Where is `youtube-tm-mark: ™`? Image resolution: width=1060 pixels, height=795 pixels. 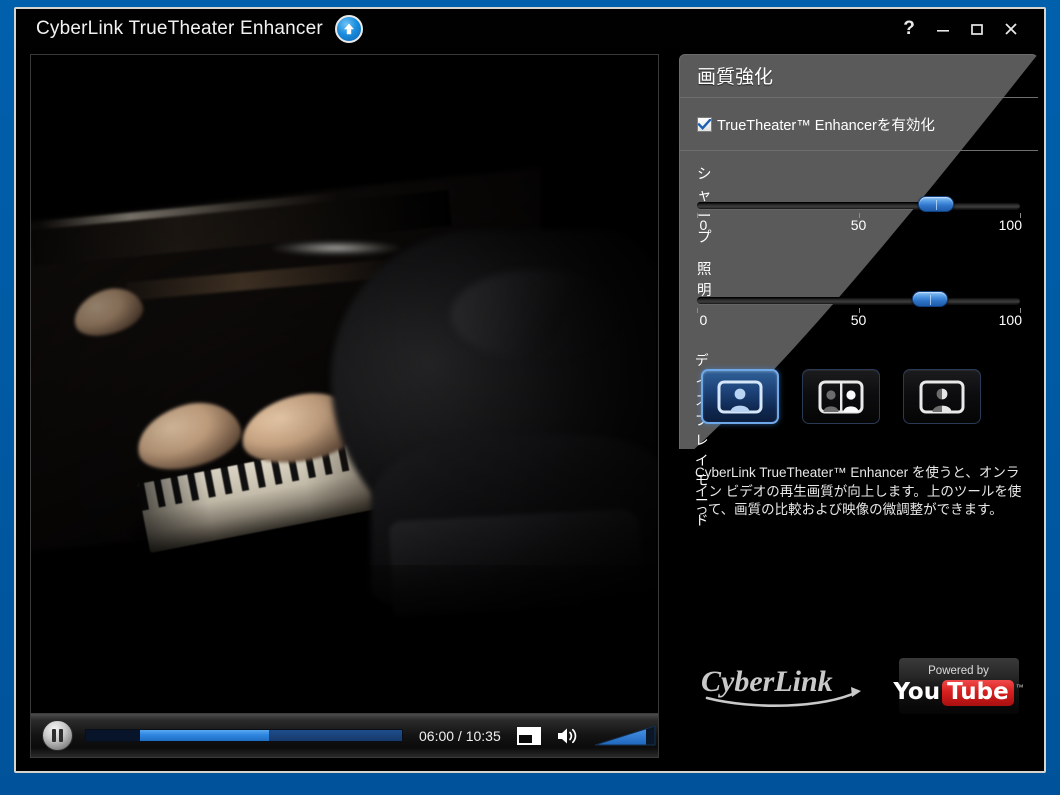
youtube-tm-mark: ™ is located at coordinates (1019, 687).